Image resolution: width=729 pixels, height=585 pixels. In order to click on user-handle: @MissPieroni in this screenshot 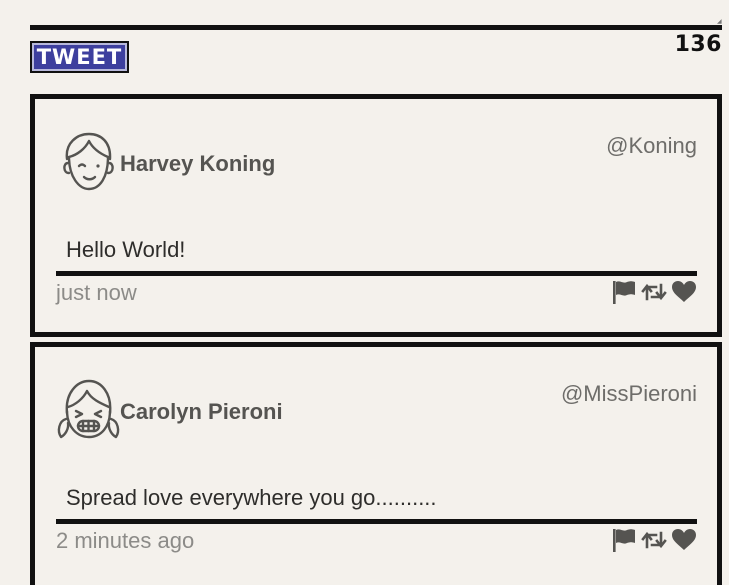, I will do `click(629, 394)`.